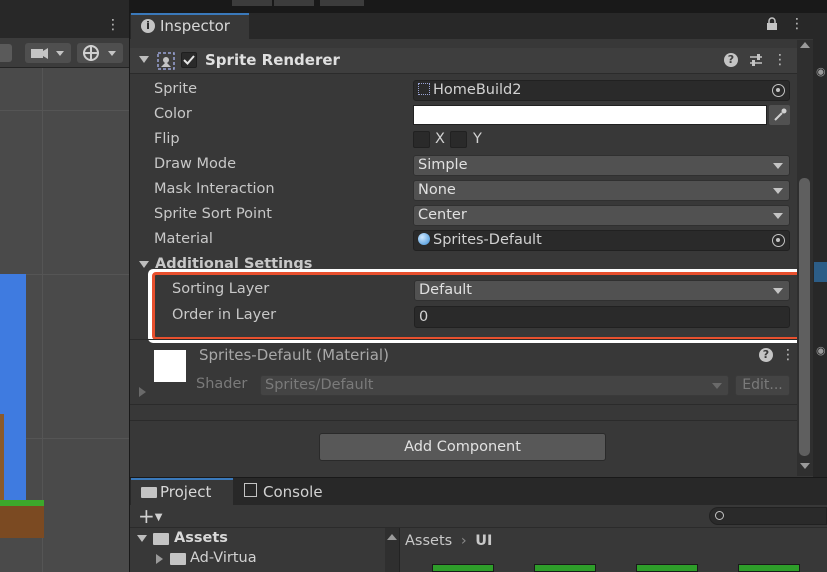 This screenshot has width=827, height=572. What do you see at coordinates (477, 139) in the screenshot?
I see `flip-y-label: Y` at bounding box center [477, 139].